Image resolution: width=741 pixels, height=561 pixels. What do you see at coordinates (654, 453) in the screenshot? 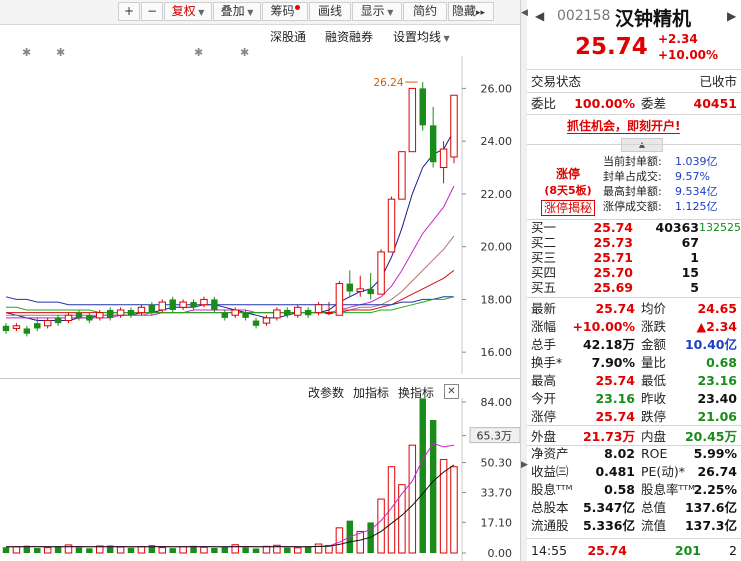
I see `stat-label: ROE` at bounding box center [654, 453].